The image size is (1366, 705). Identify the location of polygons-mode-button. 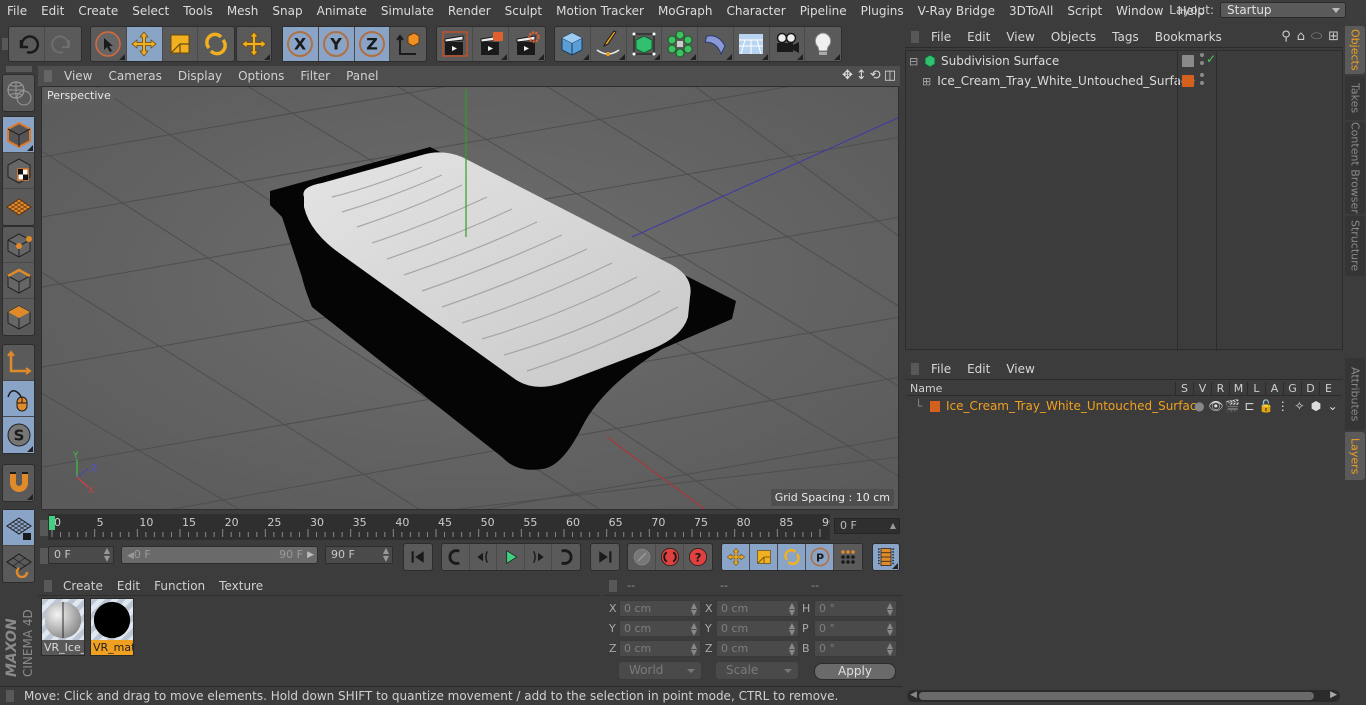
(18, 317).